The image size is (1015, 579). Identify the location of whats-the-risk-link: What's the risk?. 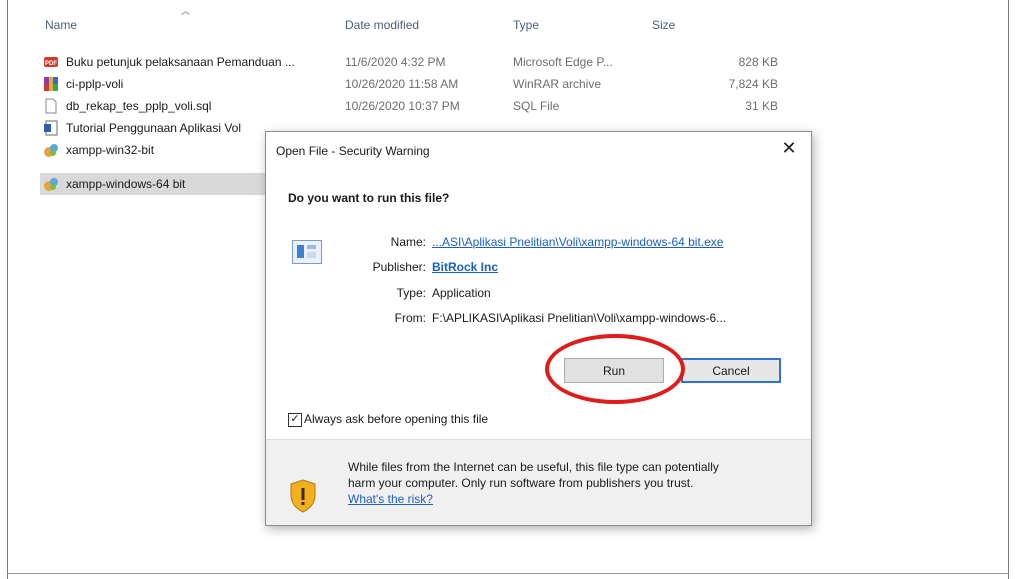
(573, 499).